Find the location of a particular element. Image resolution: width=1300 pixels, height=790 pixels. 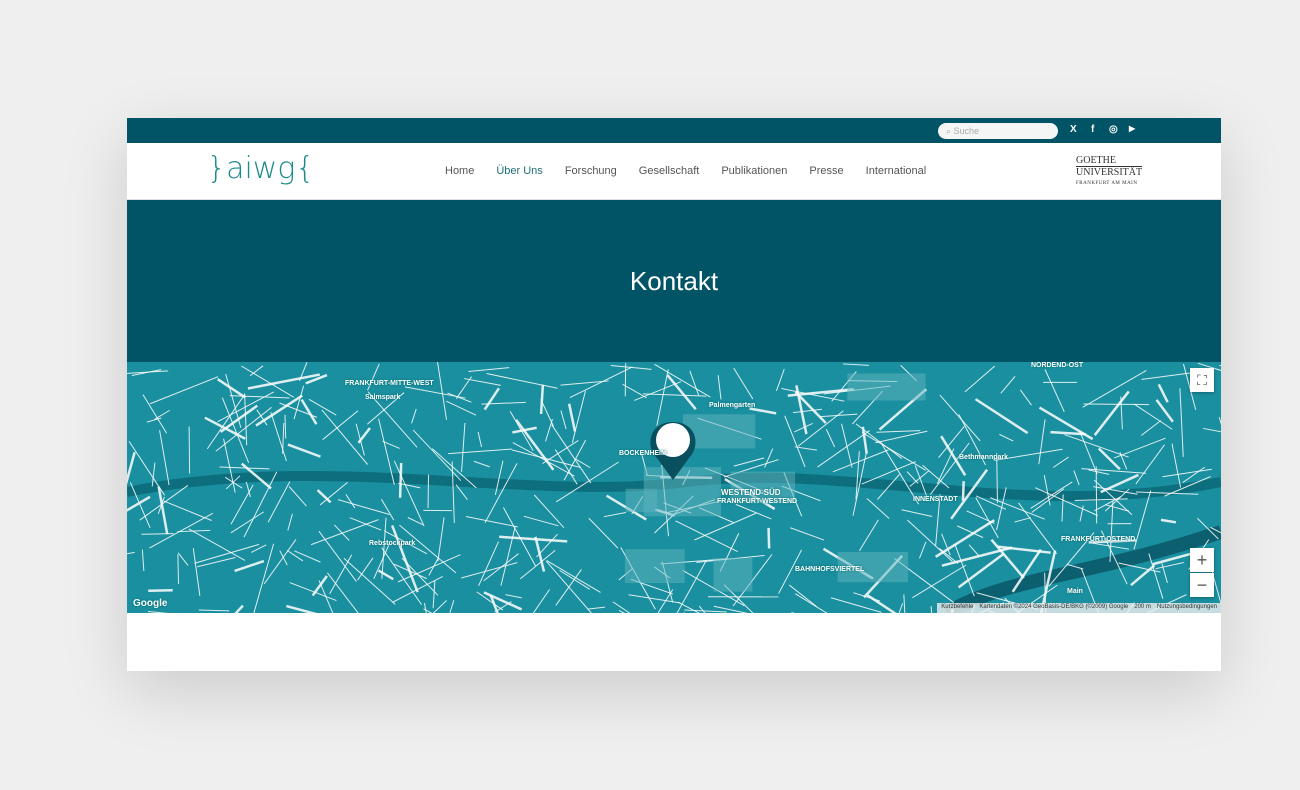

zoom-out-button: − is located at coordinates (1202, 585).